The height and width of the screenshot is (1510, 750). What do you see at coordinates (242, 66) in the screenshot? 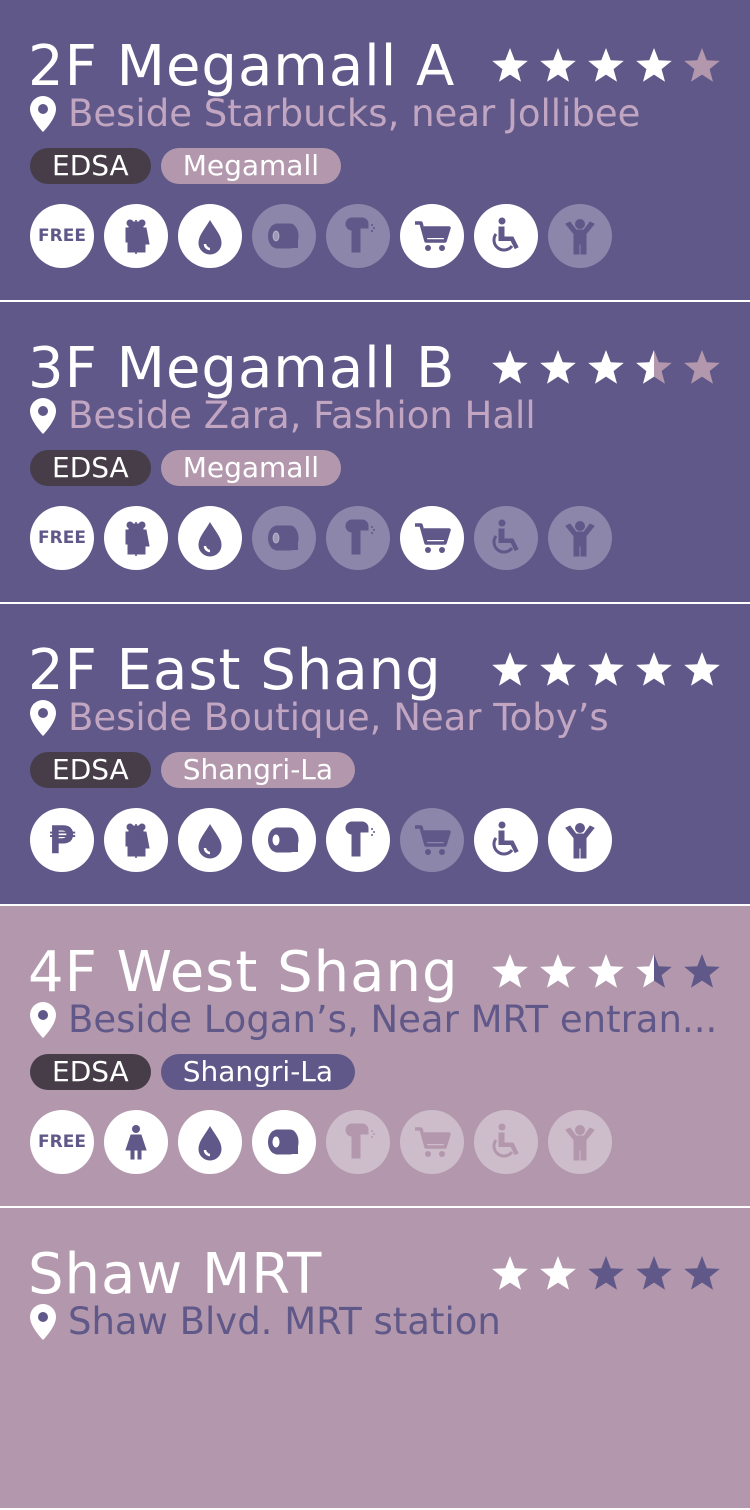
I see `restroom-title: 2F Megamall A` at bounding box center [242, 66].